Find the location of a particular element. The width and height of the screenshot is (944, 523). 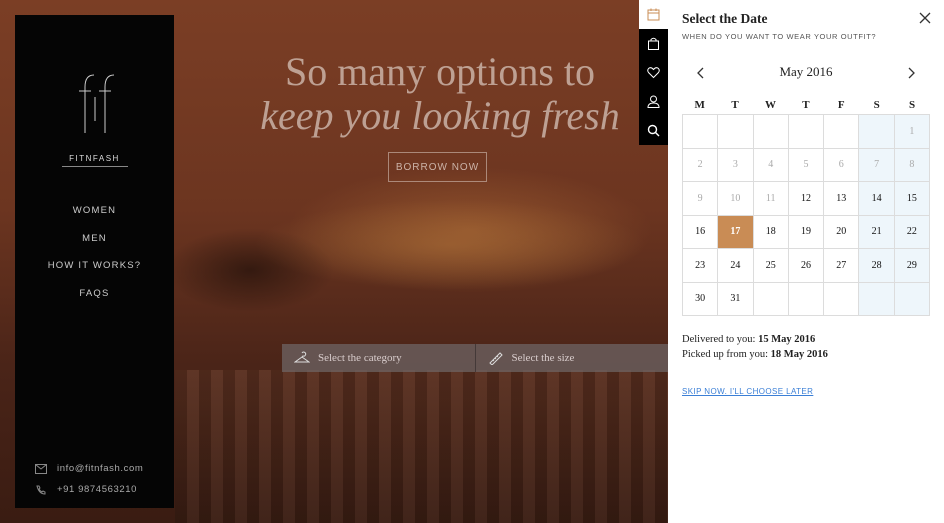

calendar-icon is located at coordinates (653, 14).